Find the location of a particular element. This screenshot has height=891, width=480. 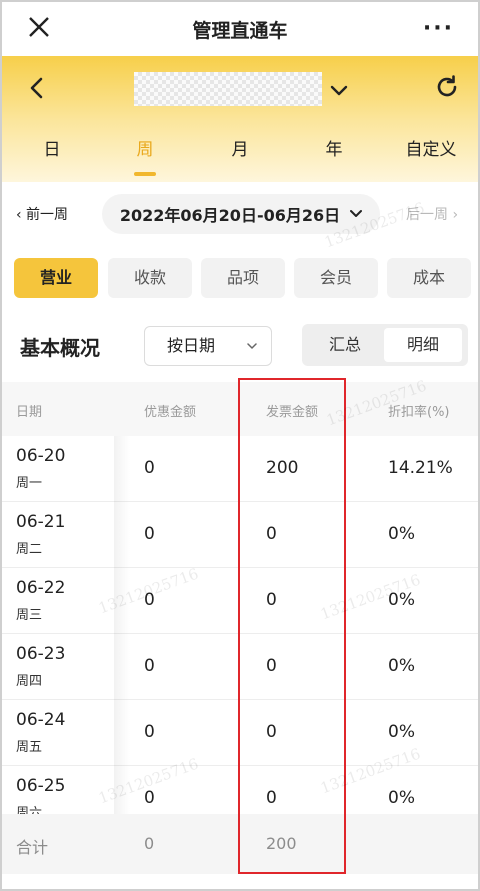

tab-payment: 收款 is located at coordinates (150, 278).